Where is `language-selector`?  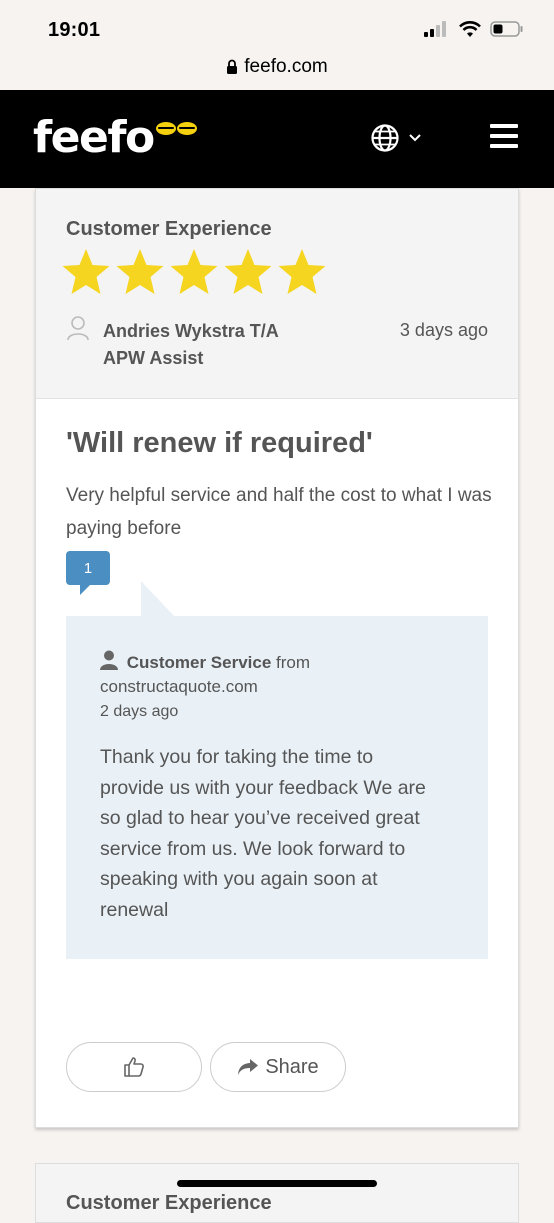
language-selector is located at coordinates (396, 138).